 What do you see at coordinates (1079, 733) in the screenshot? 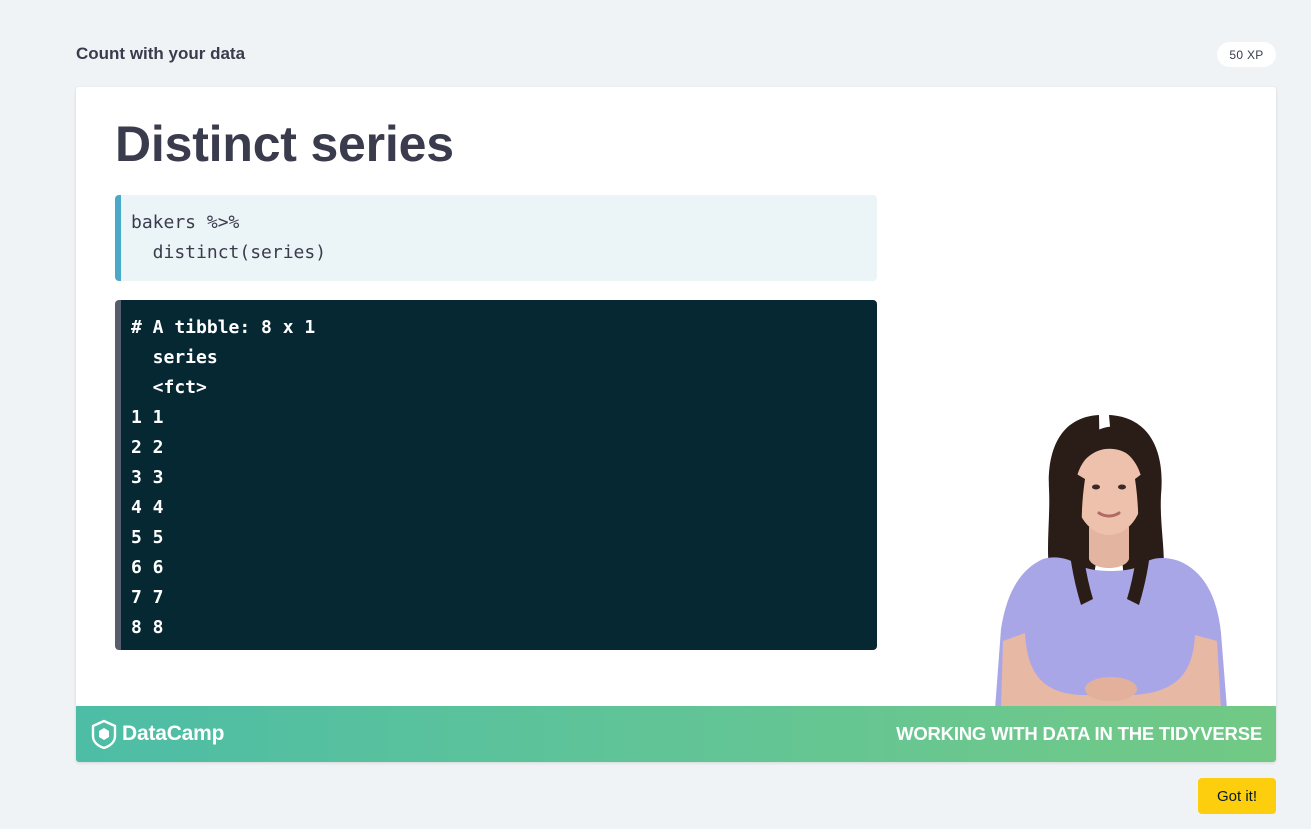
I see `course-name: WORKING WITH DATA IN THE TIDYVERSE` at bounding box center [1079, 733].